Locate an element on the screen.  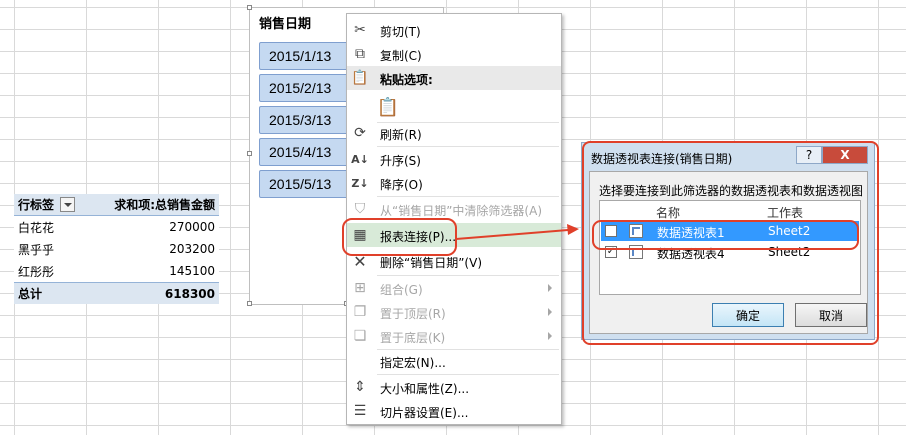
dialog-title: 数据透视表连接(销售日期) is located at coordinates (662, 159).